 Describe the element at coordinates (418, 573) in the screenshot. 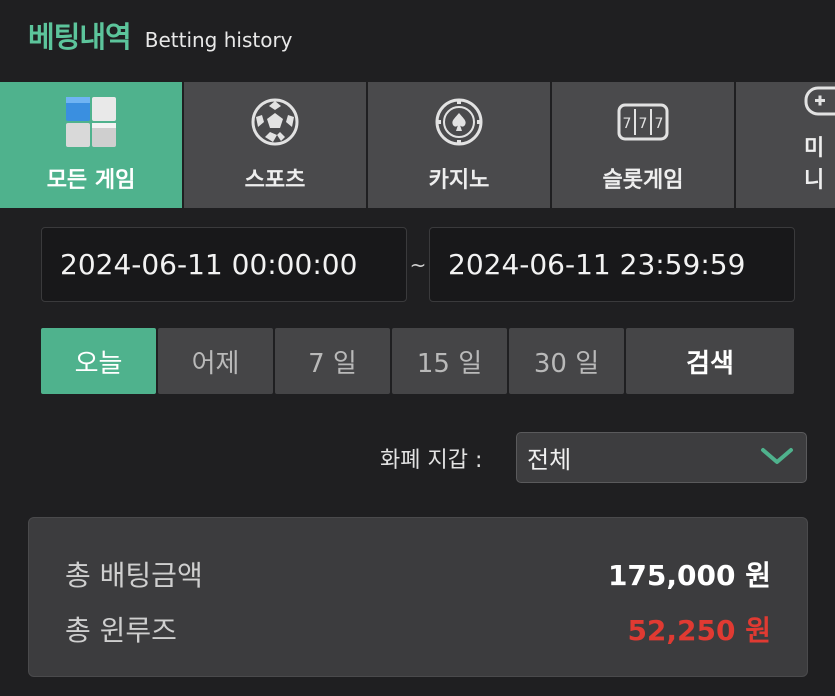

I see `total-bet-row: 총 배팅금액 175,000 원` at that location.